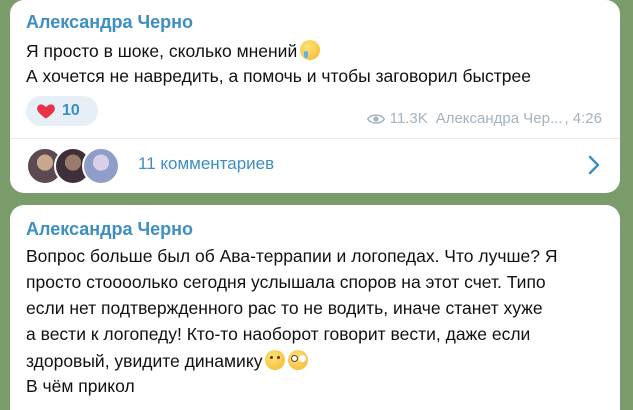  I want to click on message-text-line-5: здоровый, увидите динамику, so click(167, 361).